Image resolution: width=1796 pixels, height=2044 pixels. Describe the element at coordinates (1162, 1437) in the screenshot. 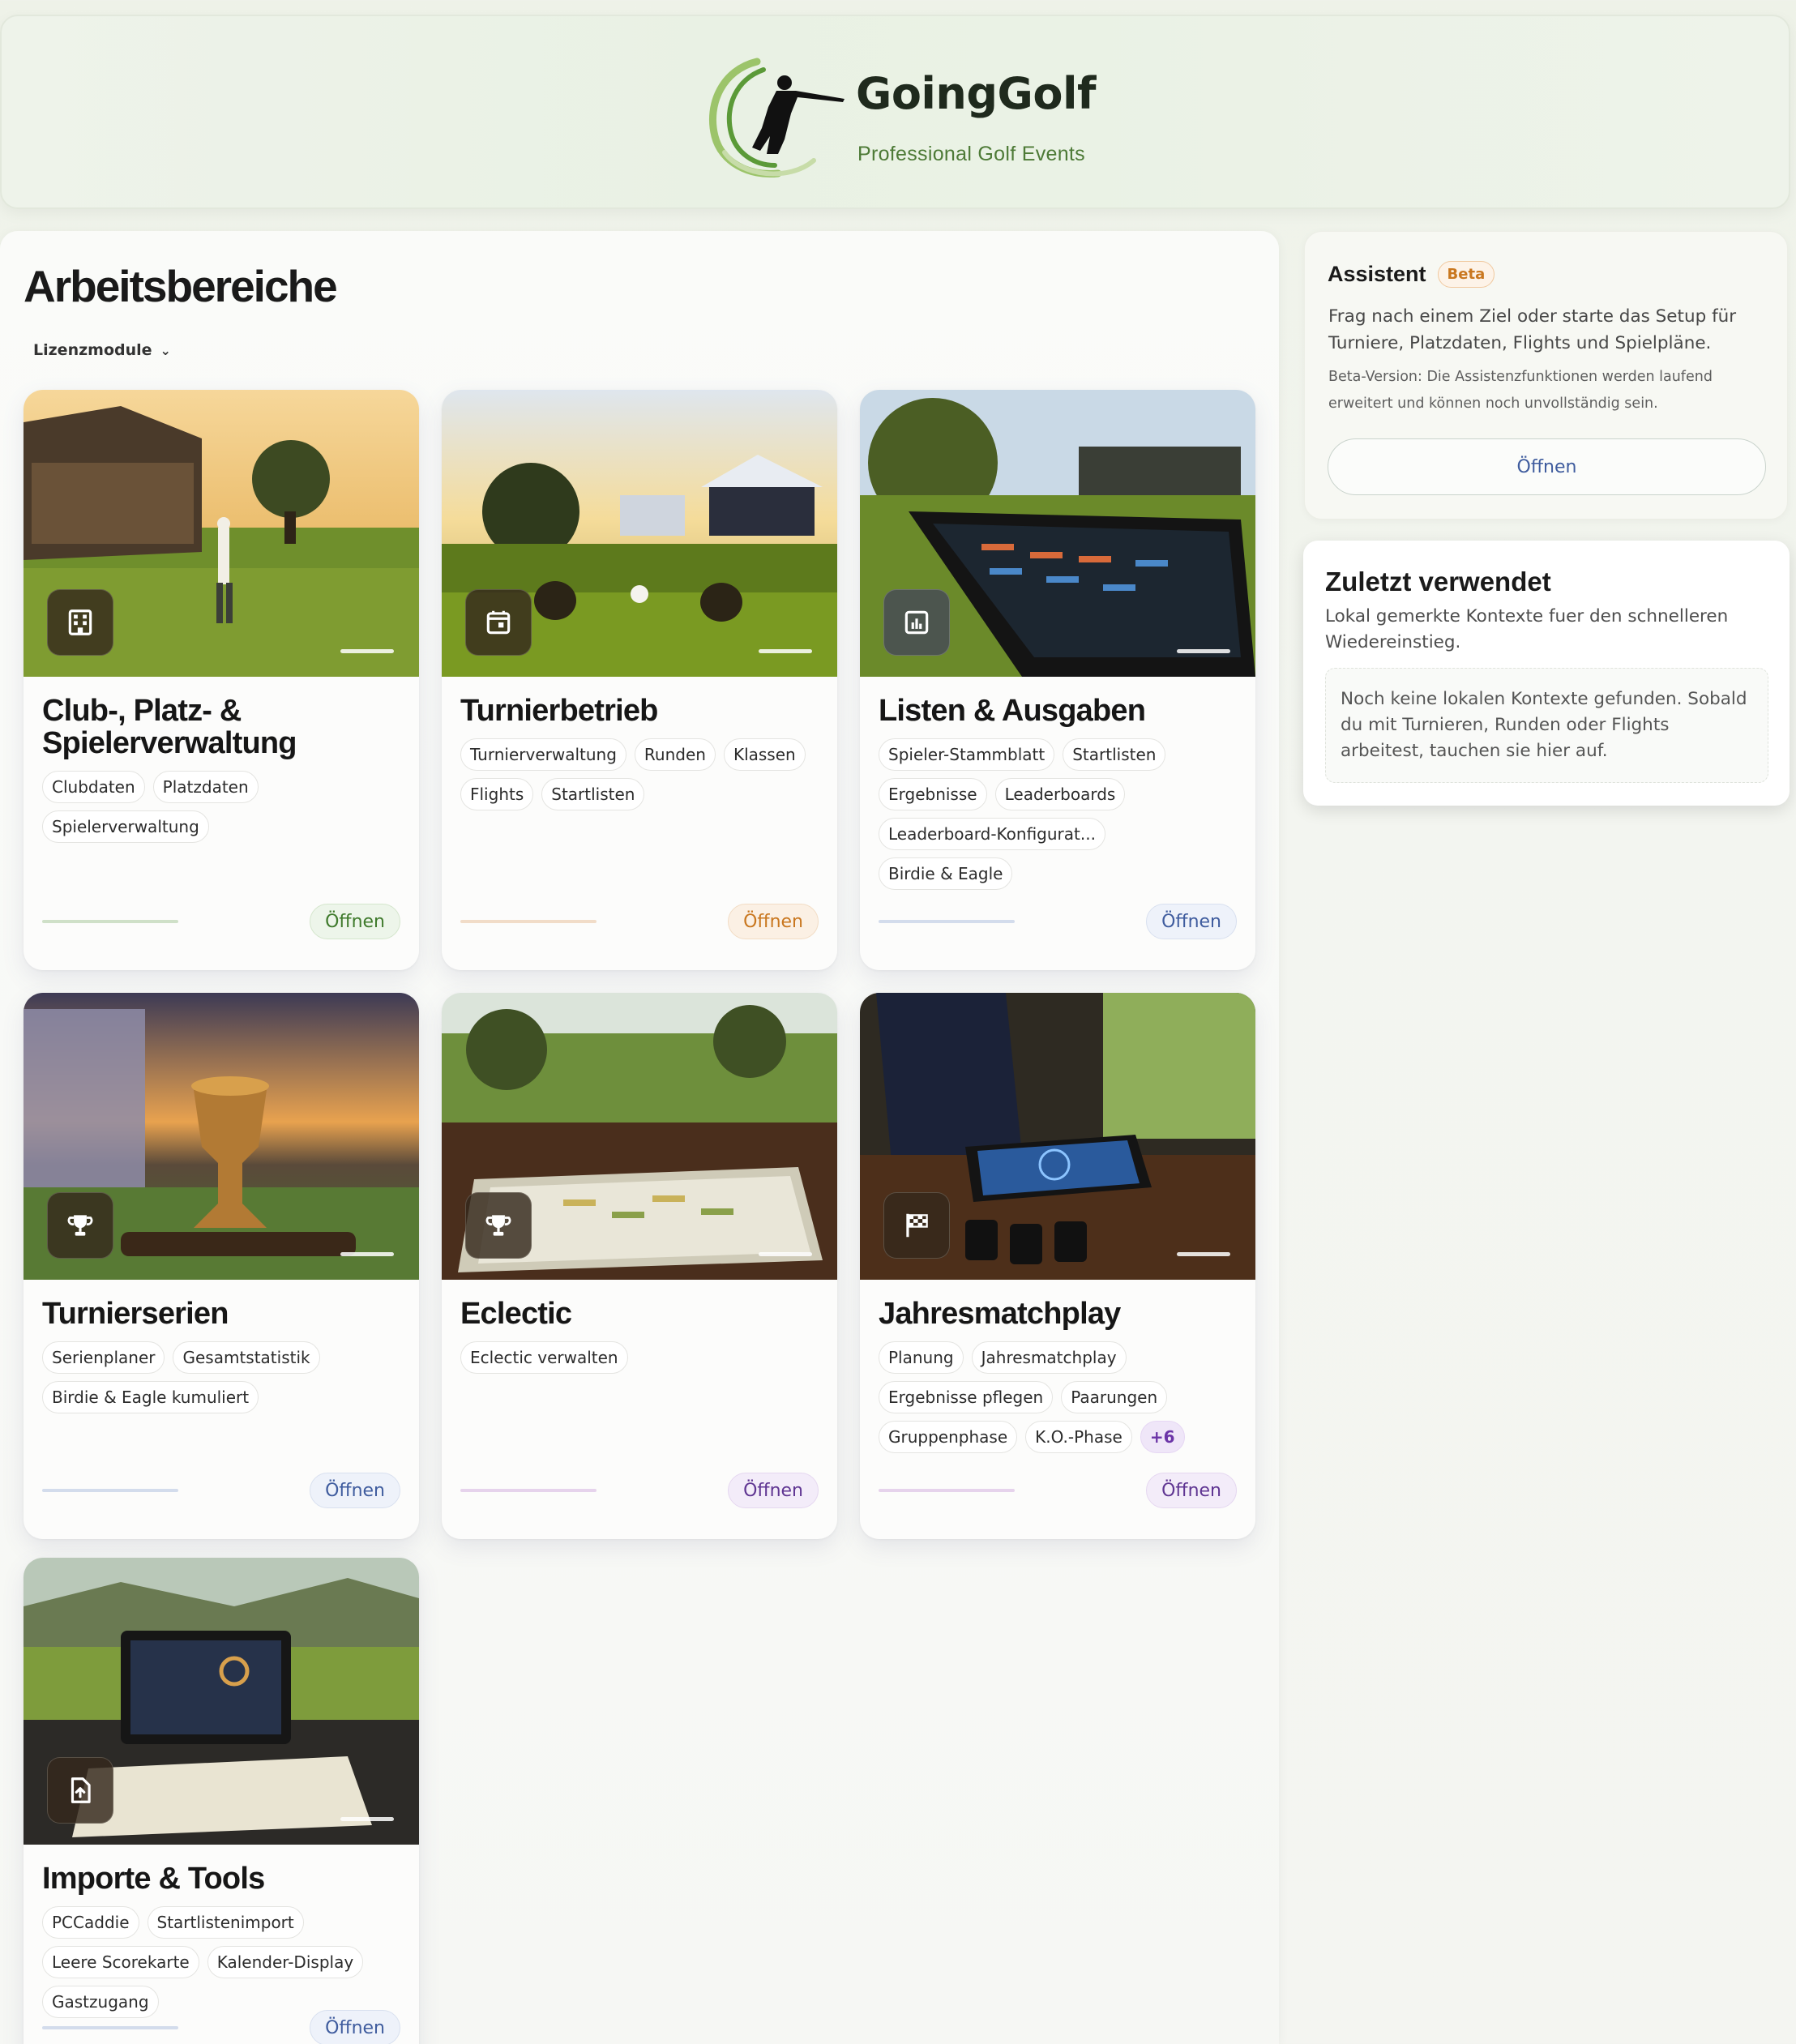

I see `more-tags-chip: +6` at that location.